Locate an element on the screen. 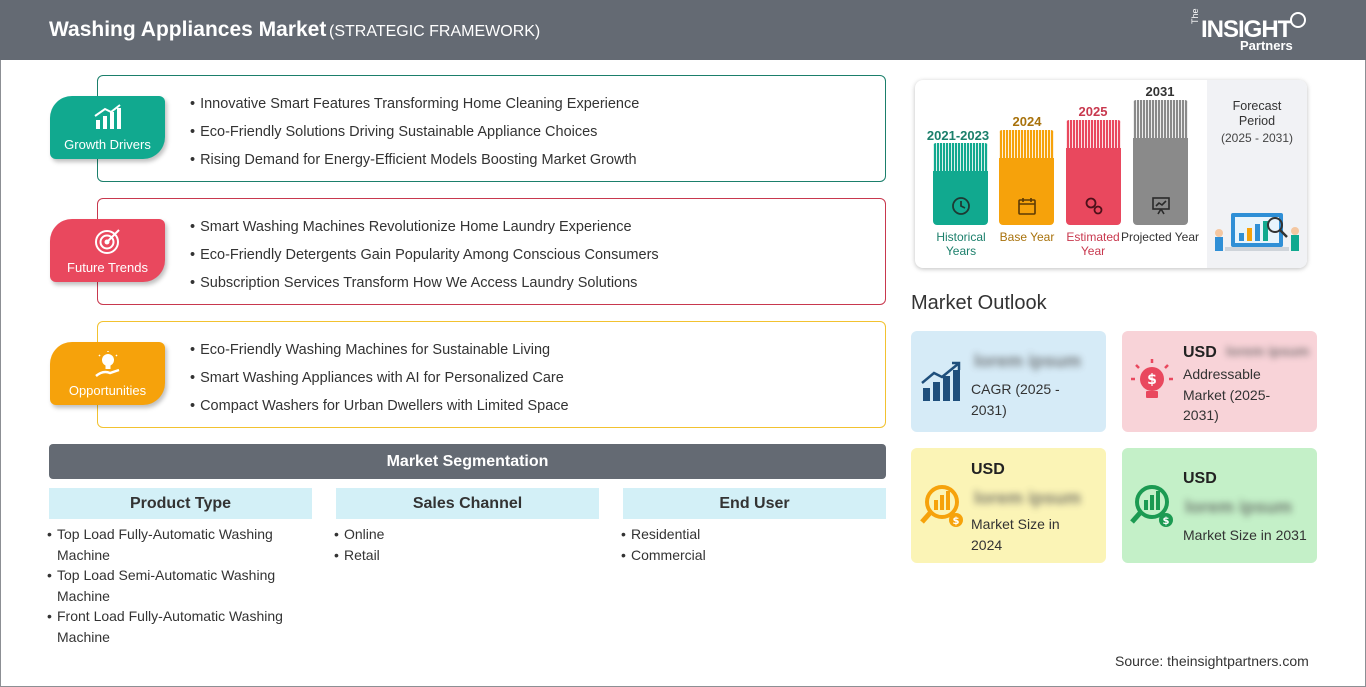 The height and width of the screenshot is (687, 1366). end-user-list: Residential Commercial is located at coordinates (753, 544).